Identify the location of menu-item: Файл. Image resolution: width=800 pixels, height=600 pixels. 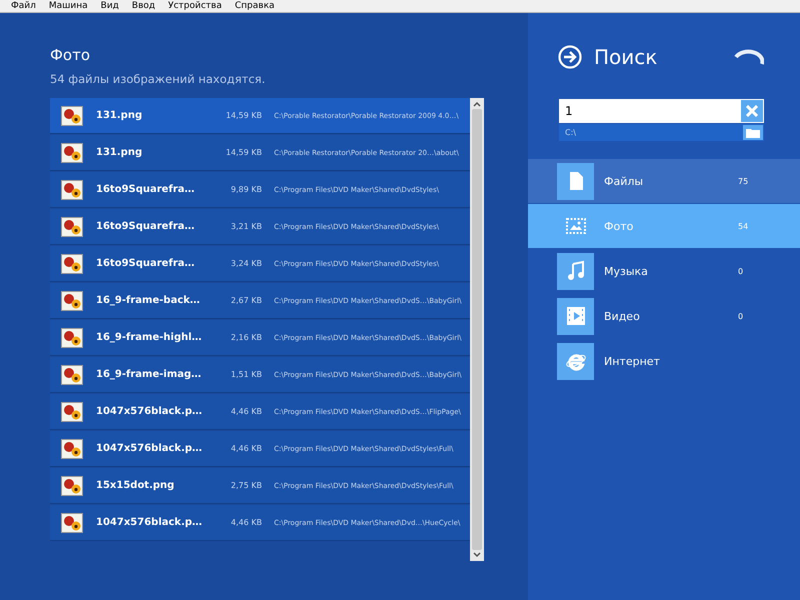
(25, 6).